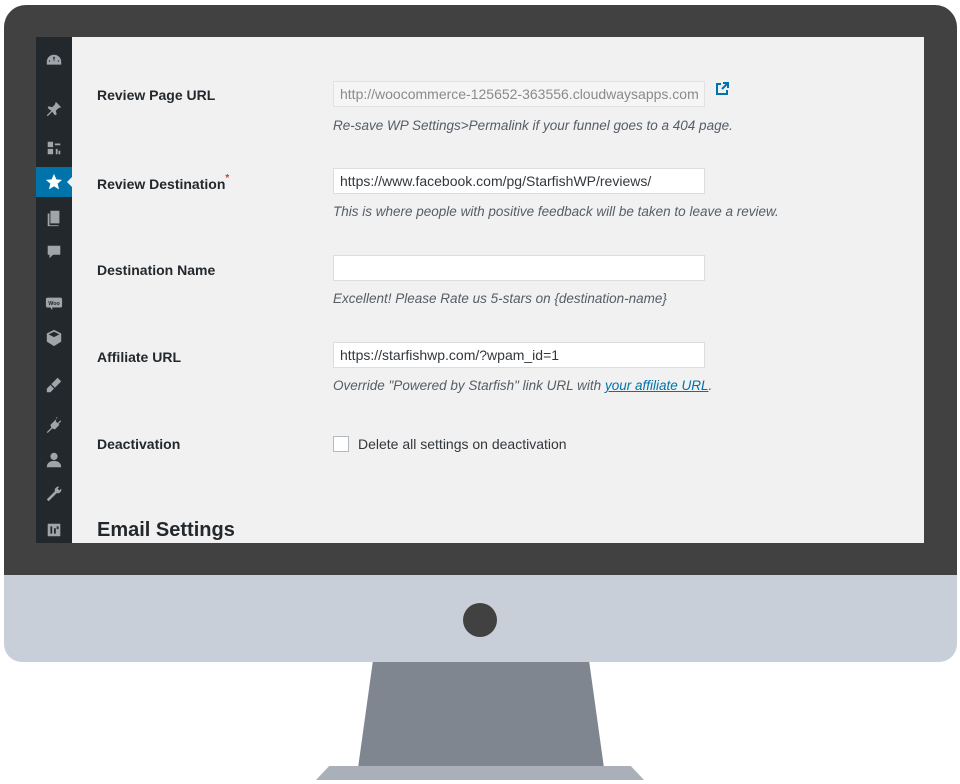  Describe the element at coordinates (227, 178) in the screenshot. I see `required-marker: *` at that location.